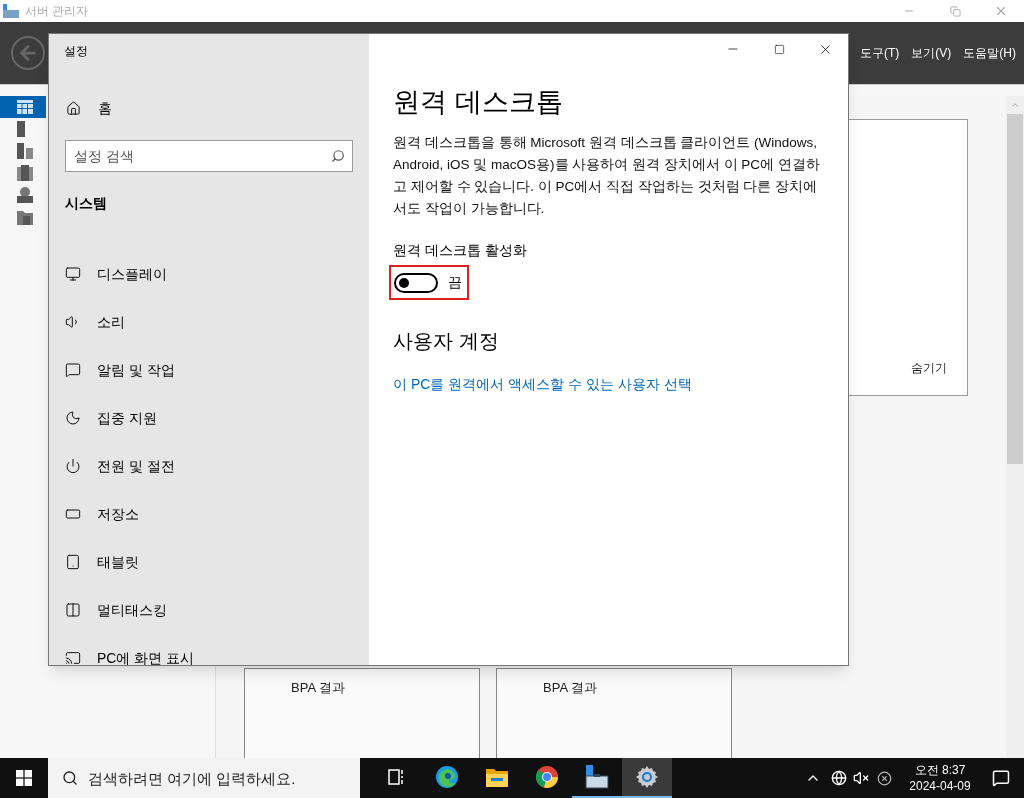 The width and height of the screenshot is (1024, 798). I want to click on toggle-state: 끔, so click(455, 282).